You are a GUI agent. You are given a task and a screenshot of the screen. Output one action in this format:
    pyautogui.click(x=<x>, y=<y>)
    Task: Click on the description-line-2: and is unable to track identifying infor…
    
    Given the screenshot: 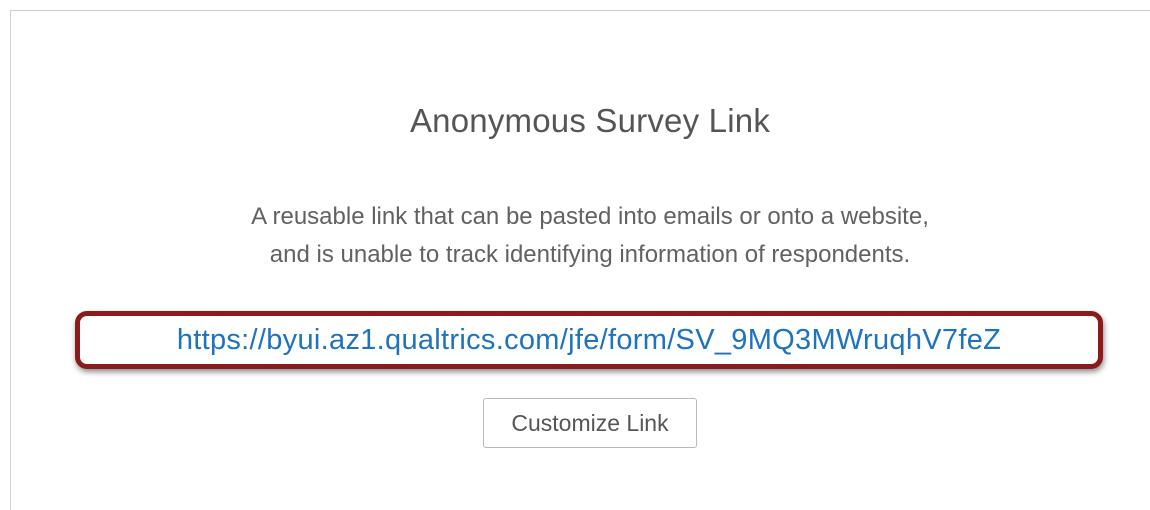 What is the action you would take?
    pyautogui.click(x=590, y=254)
    